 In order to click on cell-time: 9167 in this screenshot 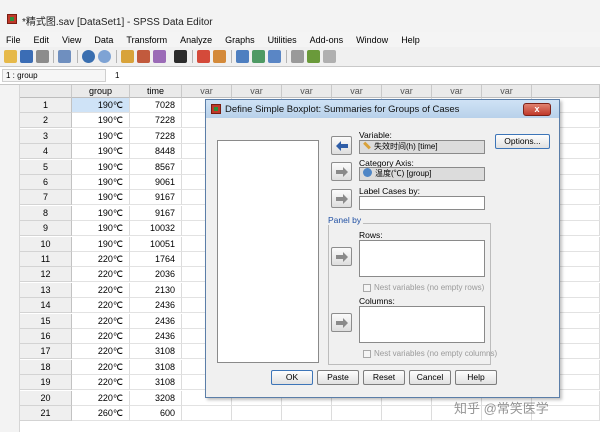, I will do `click(156, 197)`.